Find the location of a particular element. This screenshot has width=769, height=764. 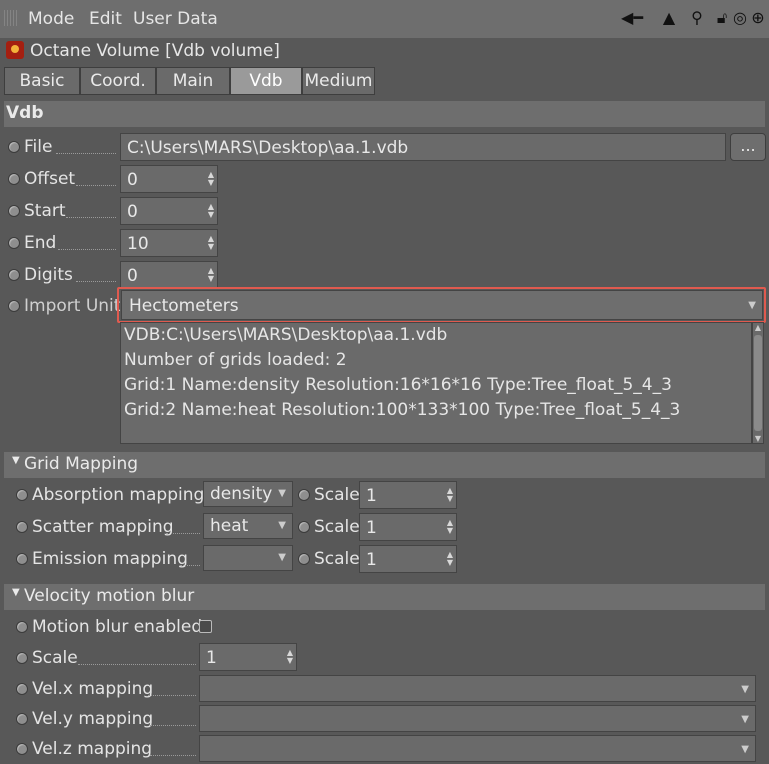

scatter-scale-input: 1 ▲ ▼ is located at coordinates (408, 527).